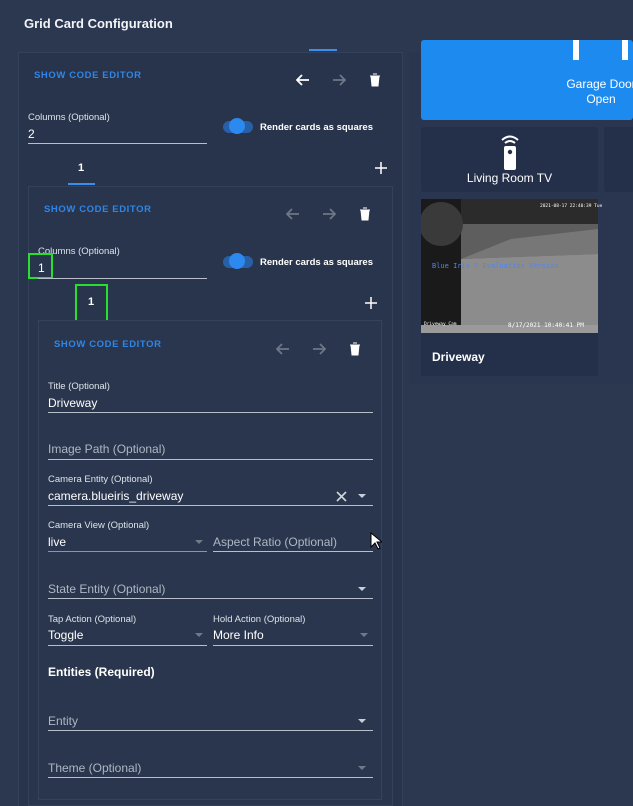 The width and height of the screenshot is (633, 806). What do you see at coordinates (210, 412) in the screenshot?
I see `title-underline` at bounding box center [210, 412].